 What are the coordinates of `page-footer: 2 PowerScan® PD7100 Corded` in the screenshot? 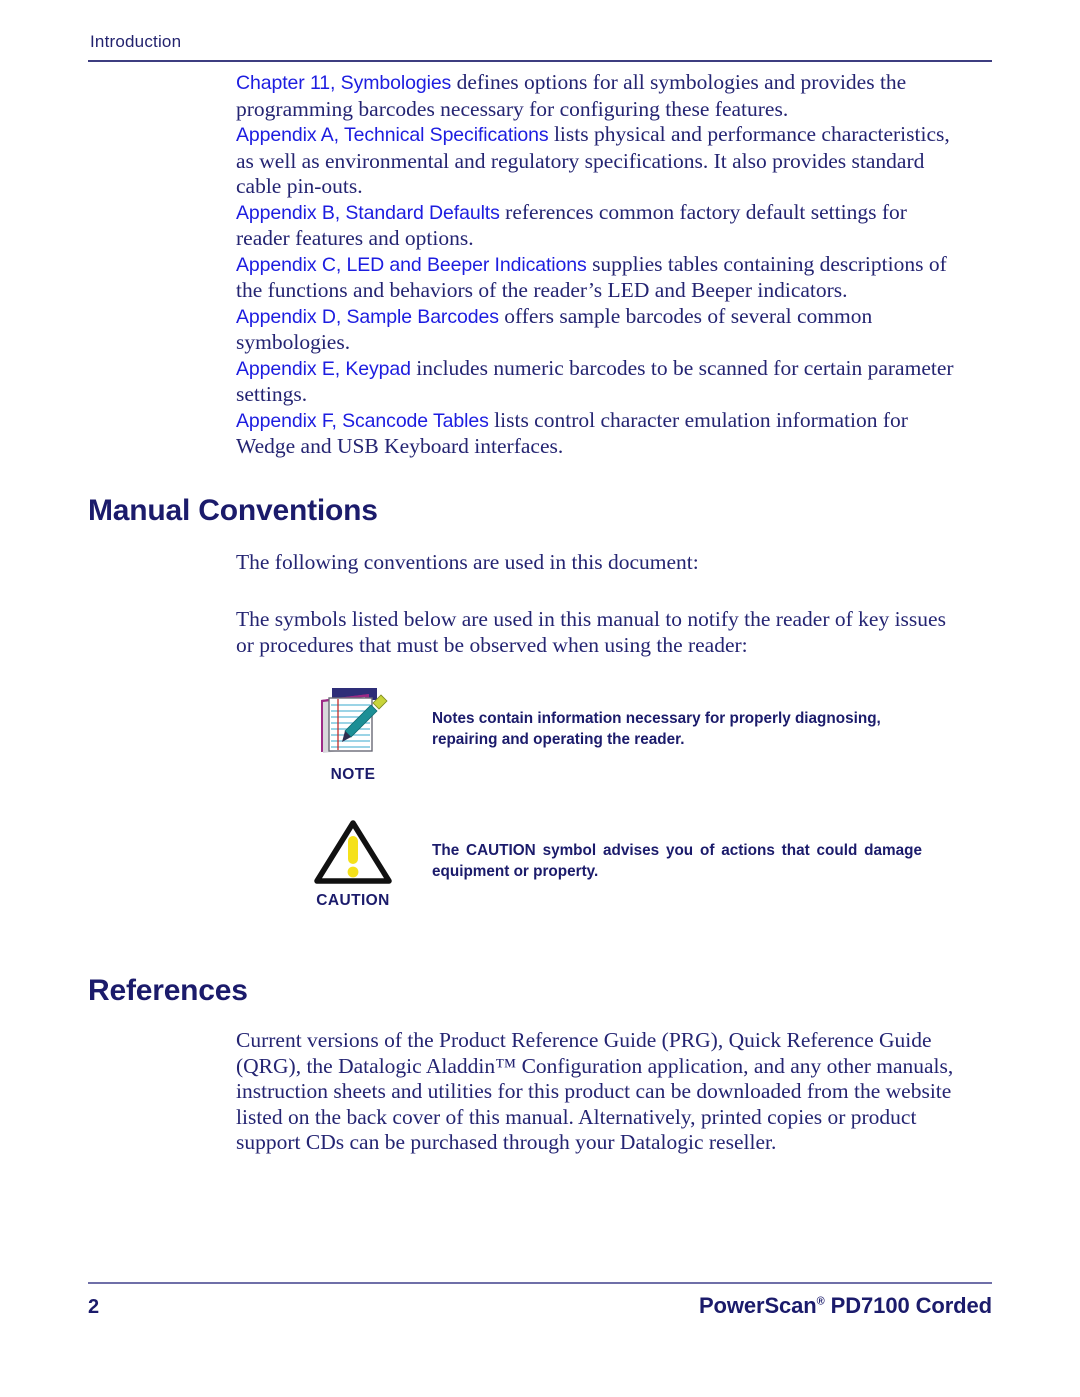 It's located at (540, 1300).